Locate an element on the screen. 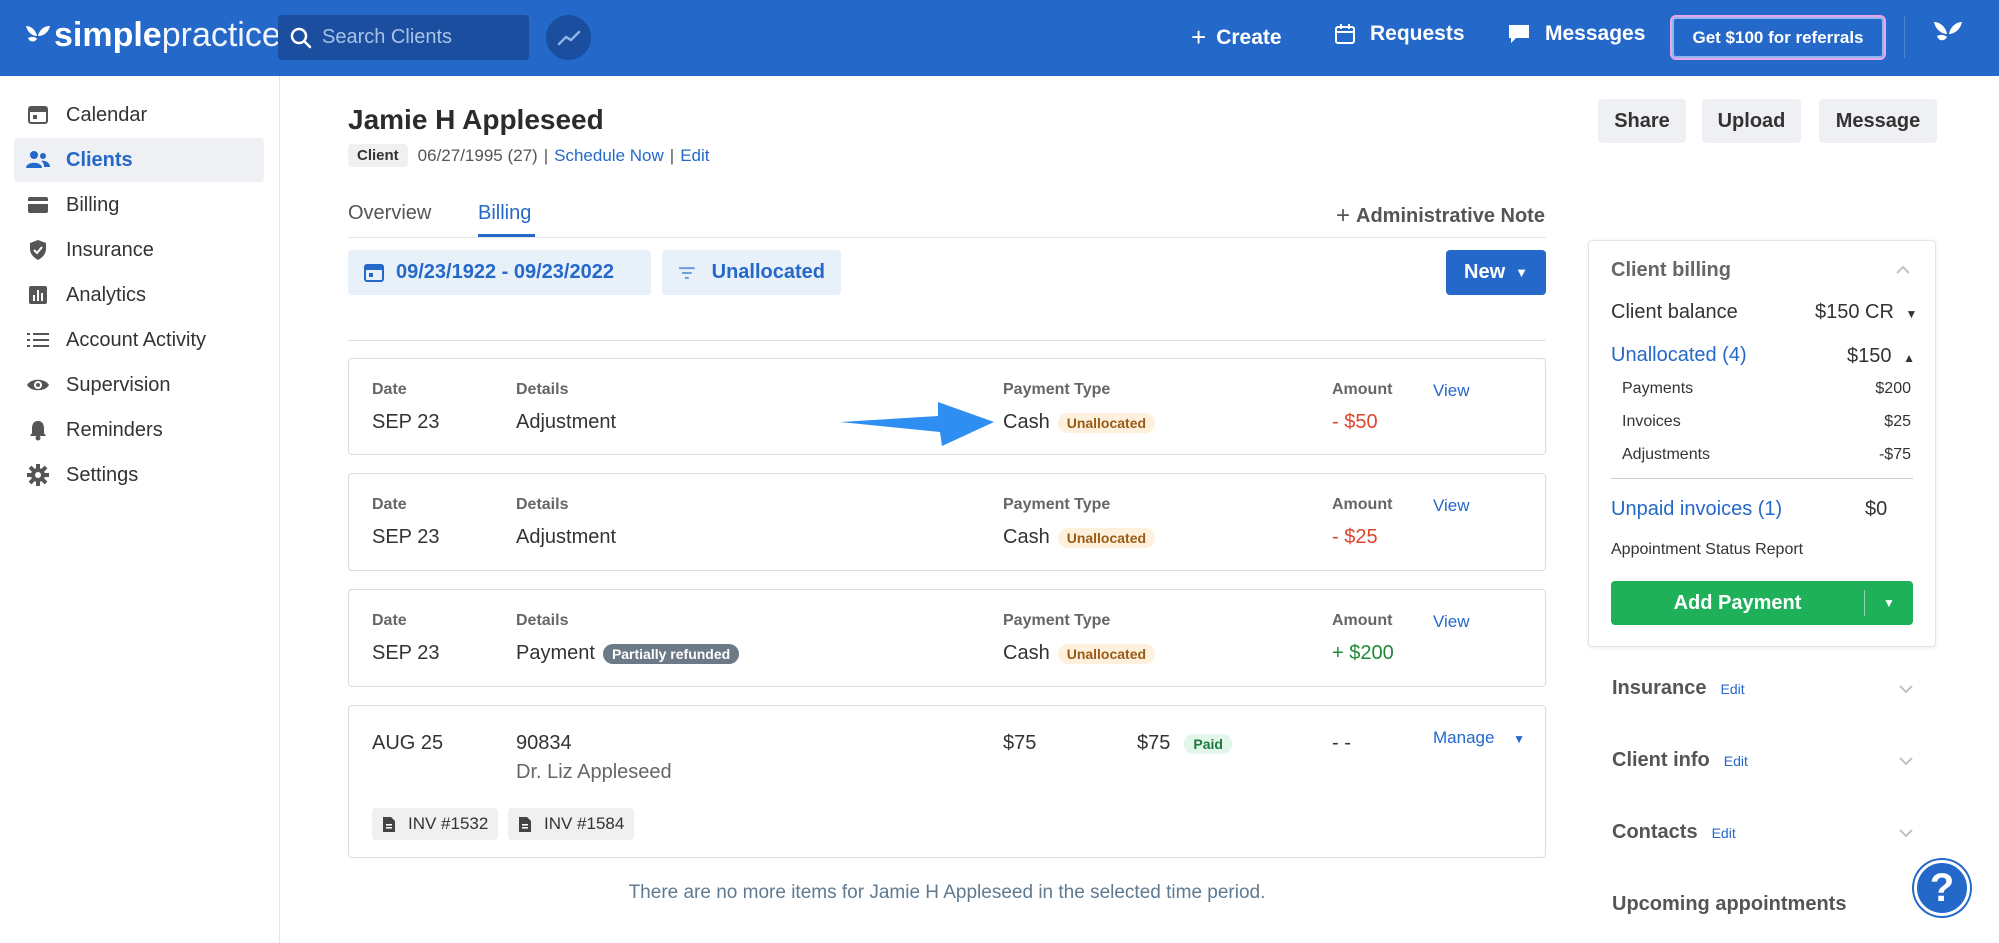 This screenshot has height=943, width=1999. date-range-filter: 09/23/1922 - 09/23/2022 is located at coordinates (499, 272).